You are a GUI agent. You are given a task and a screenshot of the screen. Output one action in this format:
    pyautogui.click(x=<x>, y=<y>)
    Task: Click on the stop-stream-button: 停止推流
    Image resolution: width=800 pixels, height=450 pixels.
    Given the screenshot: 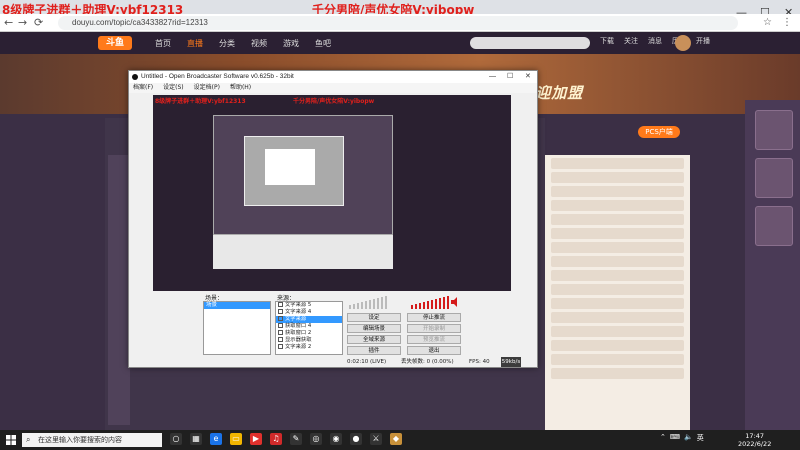 What is the action you would take?
    pyautogui.click(x=434, y=317)
    